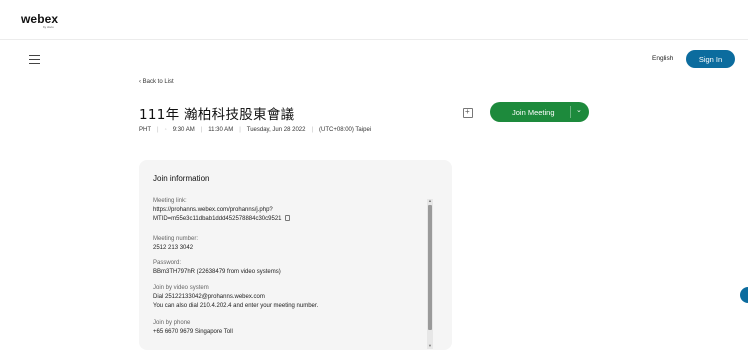 This screenshot has width=748, height=353. Describe the element at coordinates (276, 130) in the screenshot. I see `meeting-date: Tuesday, Jun 28 2022` at that location.